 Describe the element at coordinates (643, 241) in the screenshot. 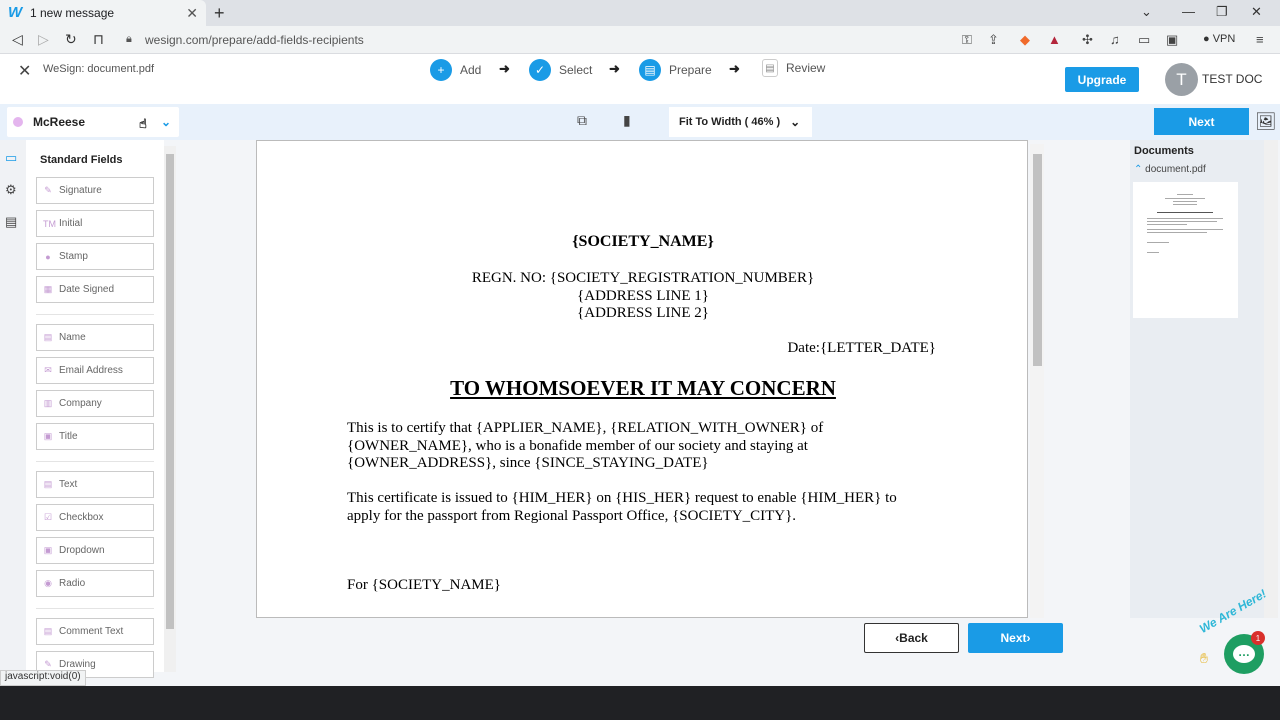

I see `society-name-heading: {SOCIETY_NAME}` at that location.